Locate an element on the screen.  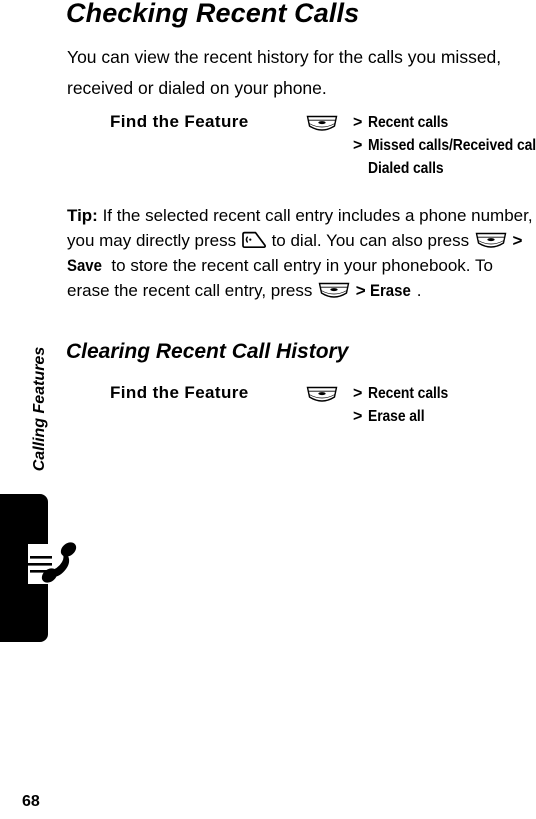
menu-path-row-continuation: Dialed calls is located at coordinates (420, 169).